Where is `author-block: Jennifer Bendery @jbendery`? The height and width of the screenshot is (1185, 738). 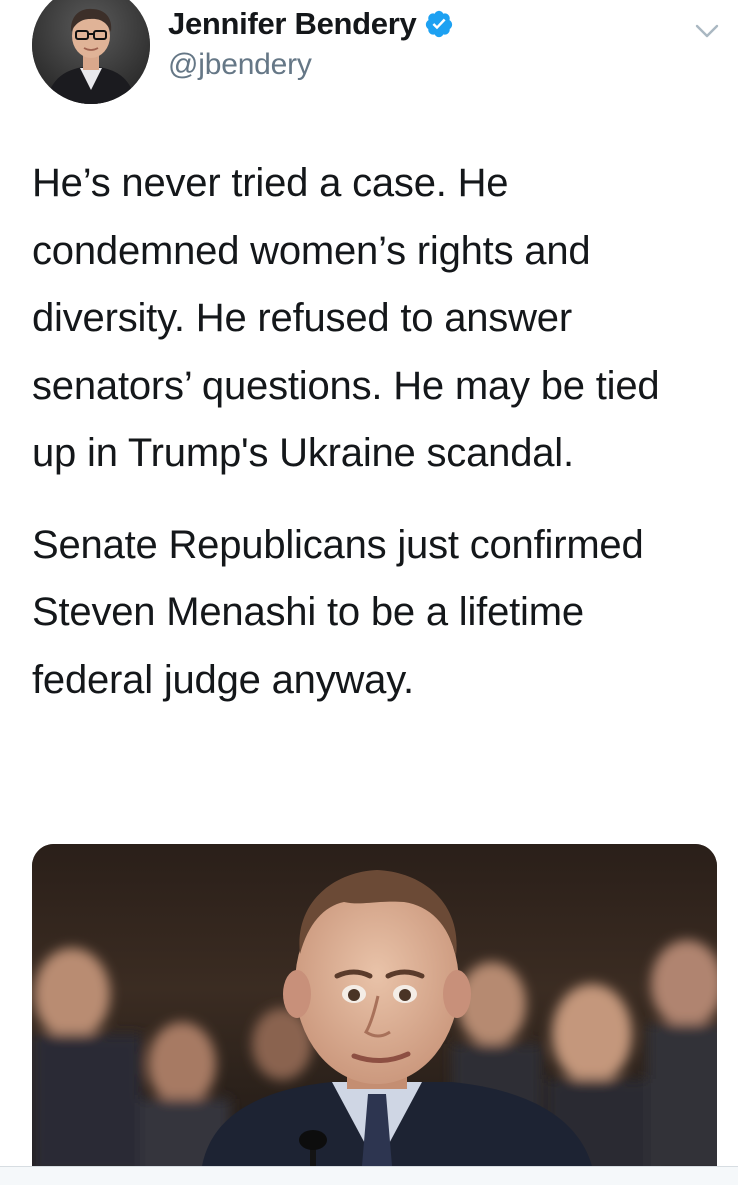 author-block: Jennifer Bendery @jbendery is located at coordinates (311, 43).